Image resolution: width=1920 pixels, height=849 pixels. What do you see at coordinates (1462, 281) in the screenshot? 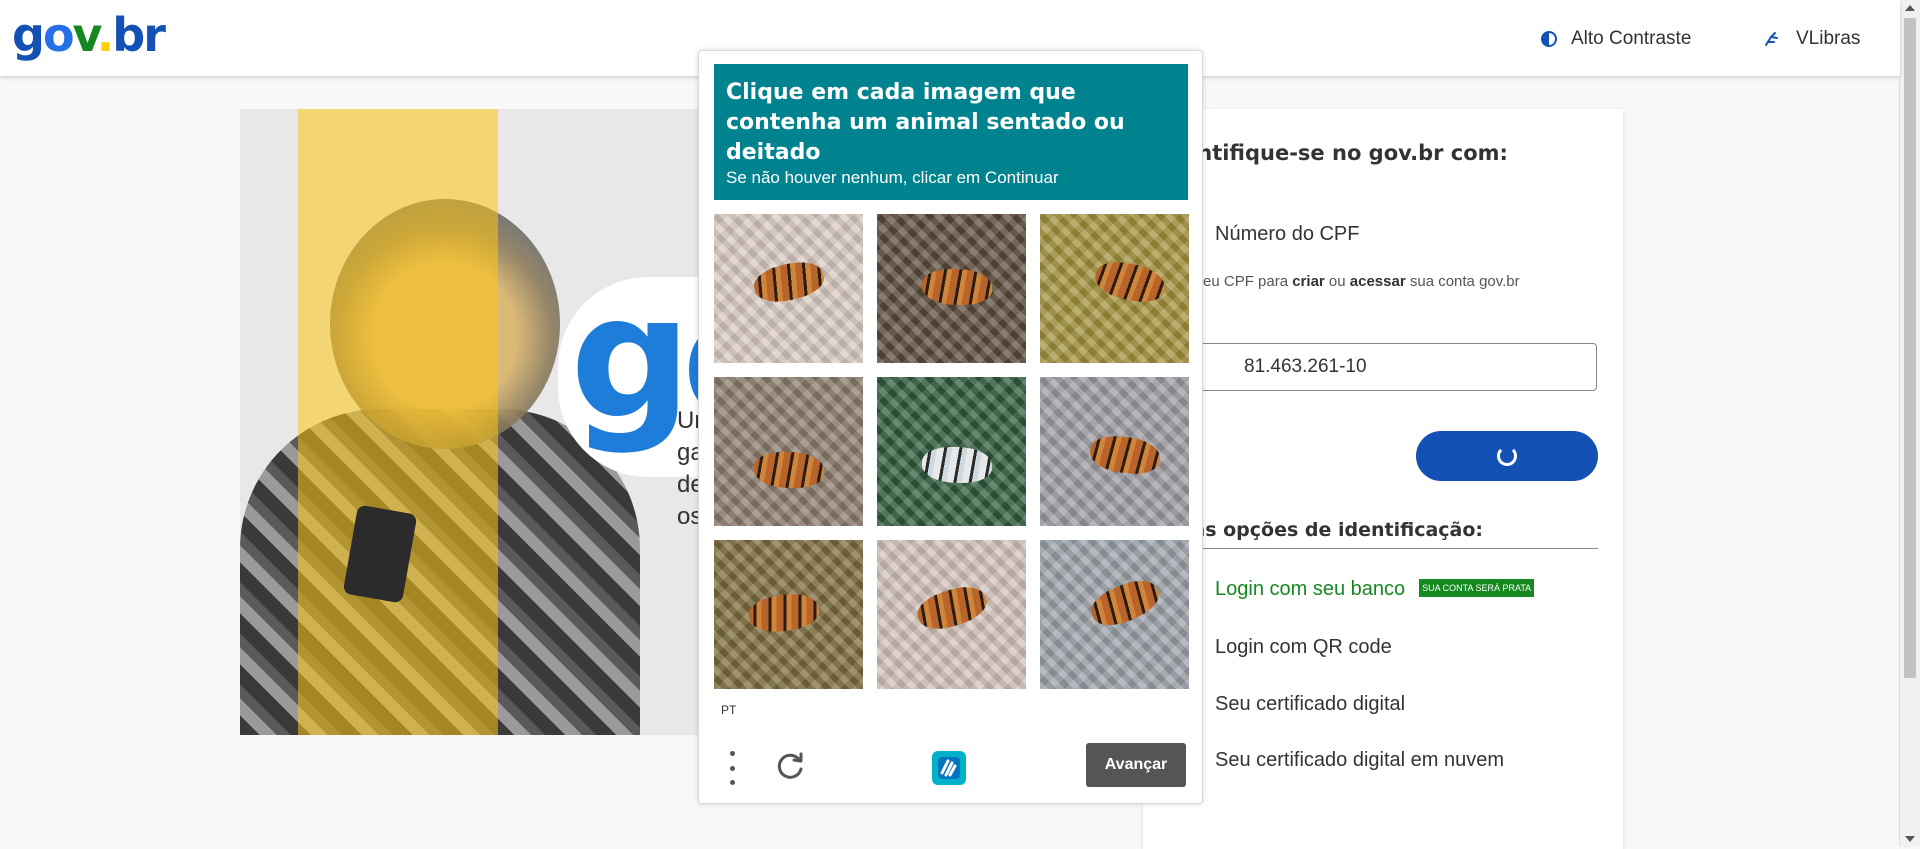
I see `cpf-help-post: sua conta gov.br` at bounding box center [1462, 281].